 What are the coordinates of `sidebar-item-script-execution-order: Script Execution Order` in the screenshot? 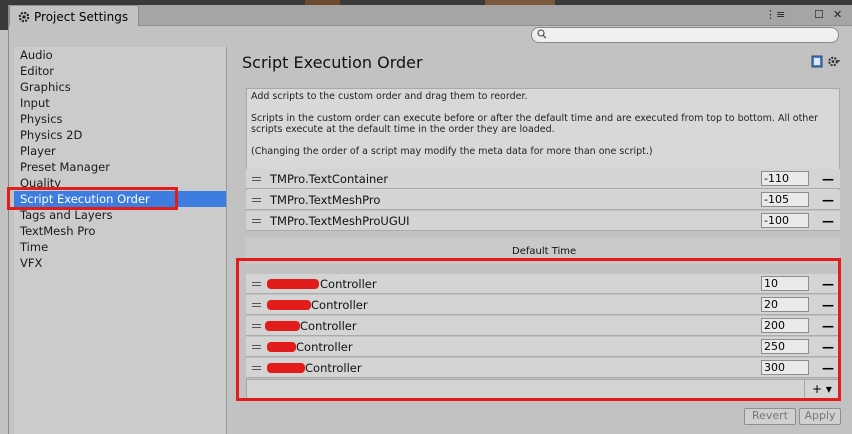 It's located at (120, 199).